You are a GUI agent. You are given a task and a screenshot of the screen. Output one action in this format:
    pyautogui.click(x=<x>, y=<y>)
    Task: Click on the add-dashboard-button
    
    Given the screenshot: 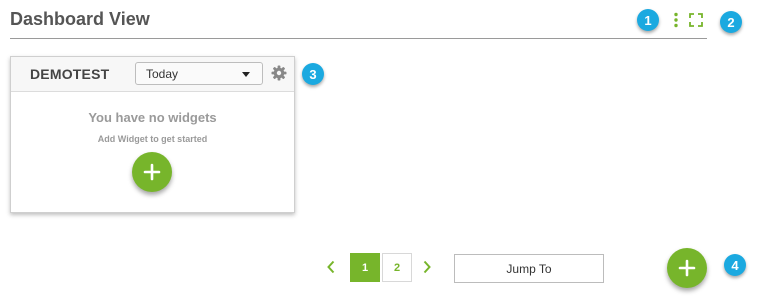 What is the action you would take?
    pyautogui.click(x=687, y=268)
    